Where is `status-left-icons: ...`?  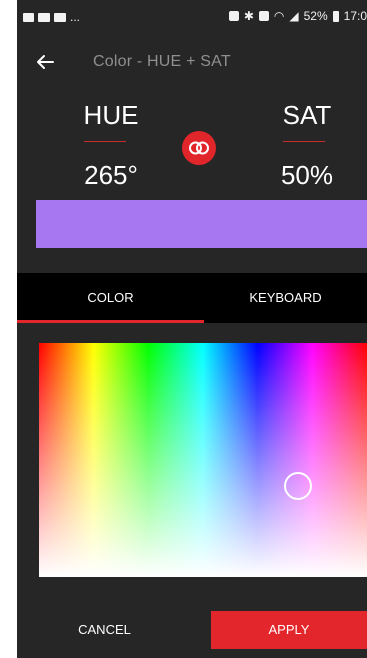
status-left-icons: ... is located at coordinates (51, 17).